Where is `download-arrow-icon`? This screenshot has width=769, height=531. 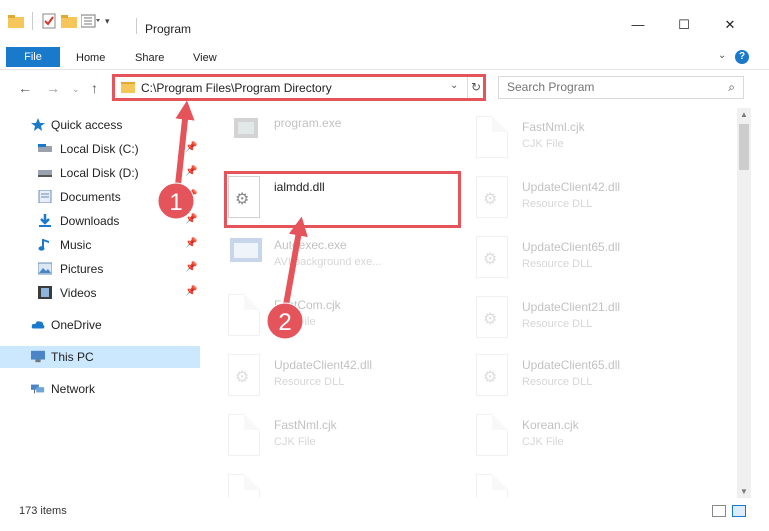
download-arrow-icon is located at coordinates (45, 220).